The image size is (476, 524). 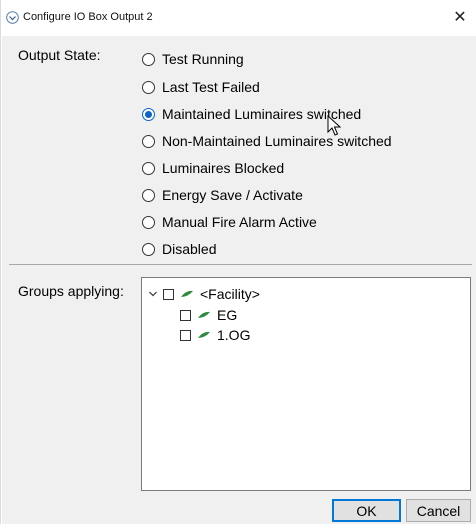 I want to click on close-button: ✕, so click(x=460, y=18).